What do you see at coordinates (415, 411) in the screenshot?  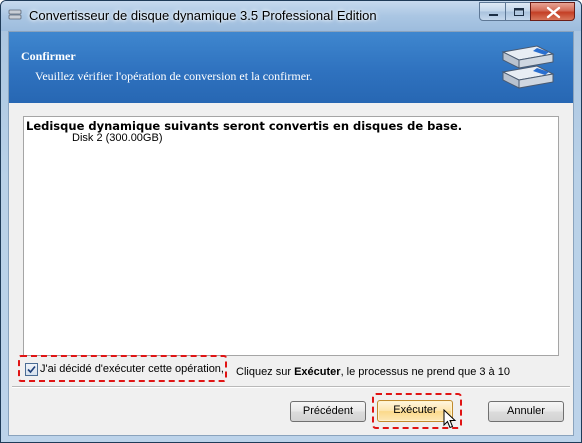 I see `execute-button: Exécuter` at bounding box center [415, 411].